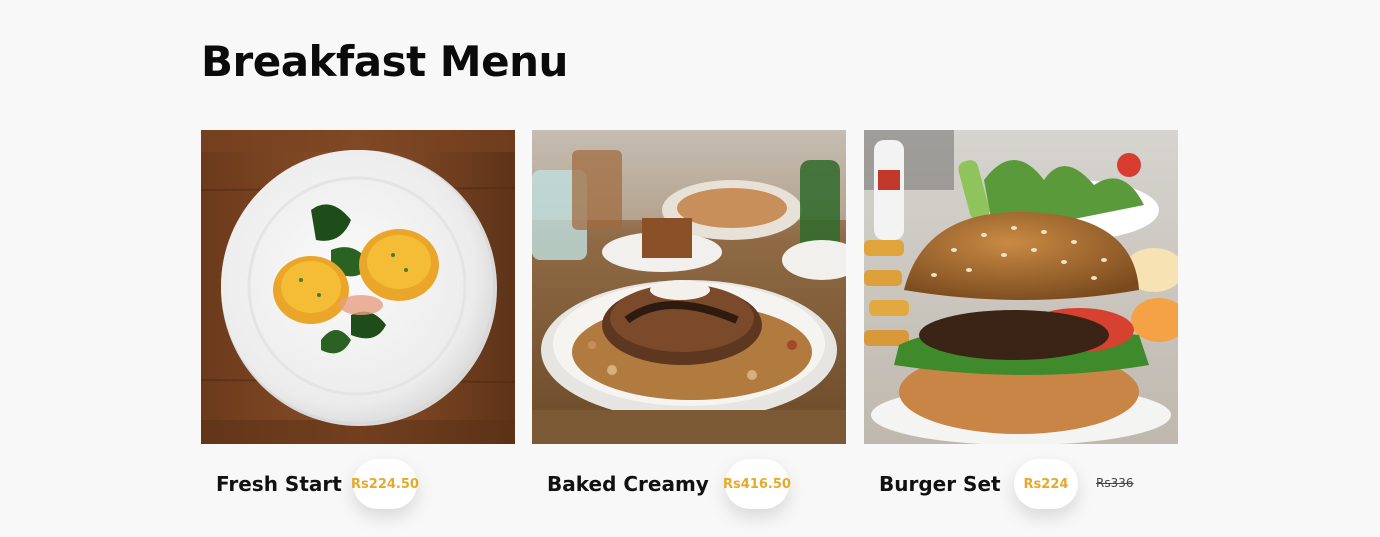  Describe the element at coordinates (279, 484) in the screenshot. I see `menu-item-name: Fresh Start` at that location.